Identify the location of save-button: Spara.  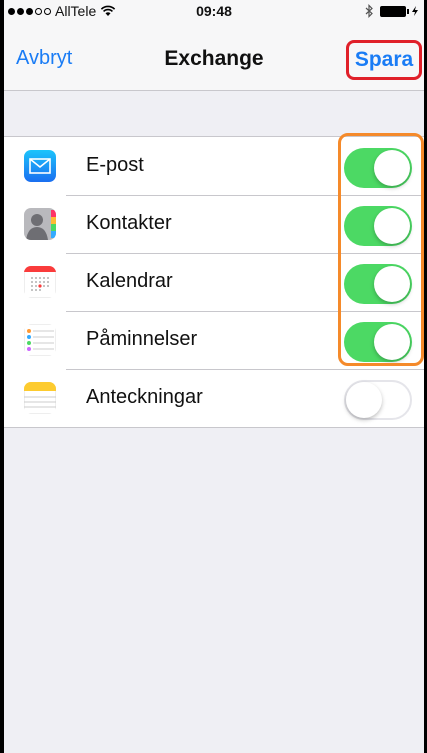
(384, 60).